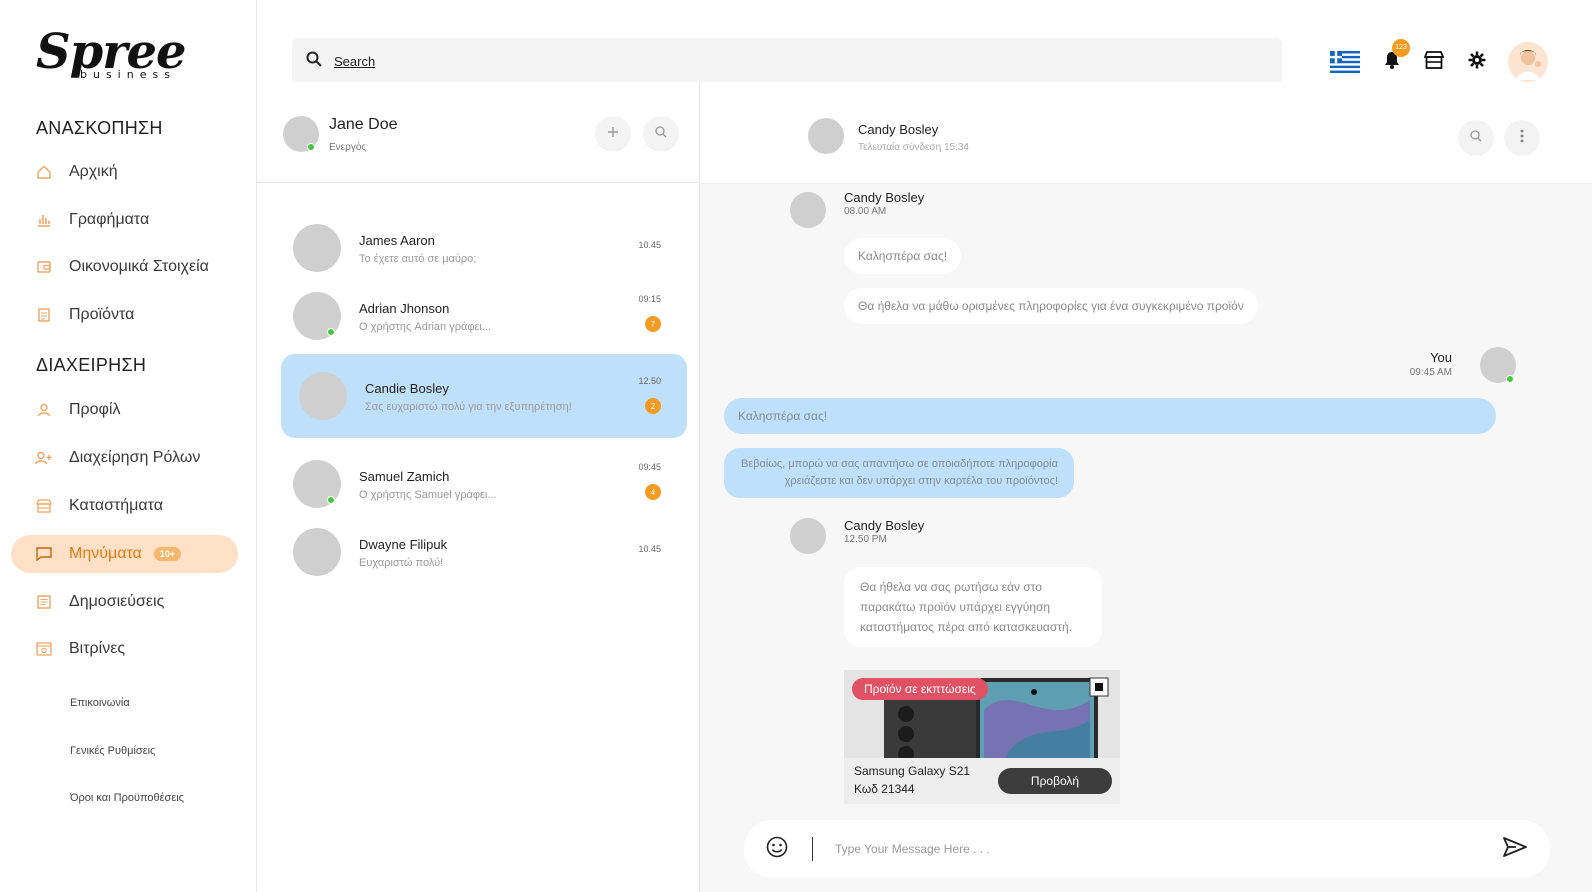  I want to click on product-name: Samsung Galaxy S21, so click(912, 771).